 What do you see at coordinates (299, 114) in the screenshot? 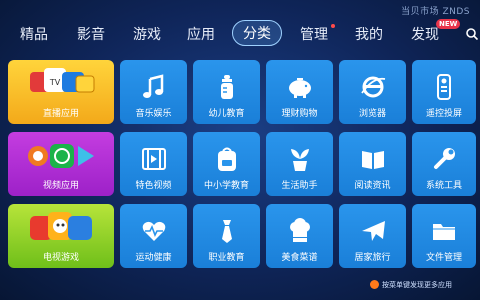
I see `tile-label: 理财购物` at bounding box center [299, 114].